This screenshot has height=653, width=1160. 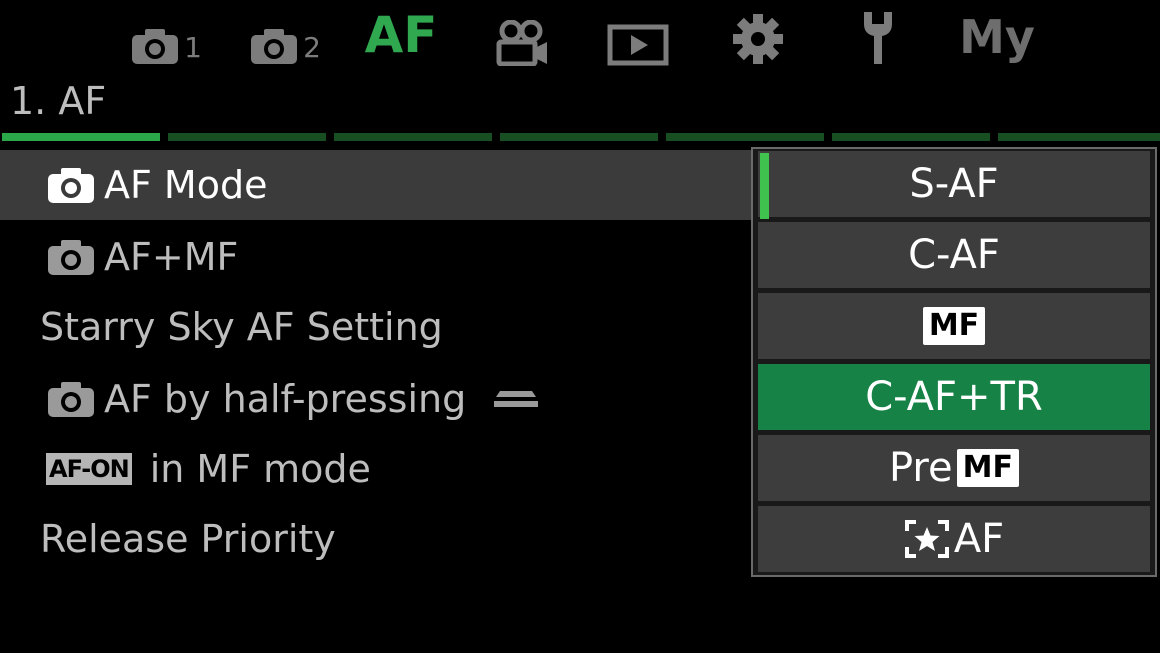 What do you see at coordinates (171, 257) in the screenshot?
I see `menu-item-label: AF+MF` at bounding box center [171, 257].